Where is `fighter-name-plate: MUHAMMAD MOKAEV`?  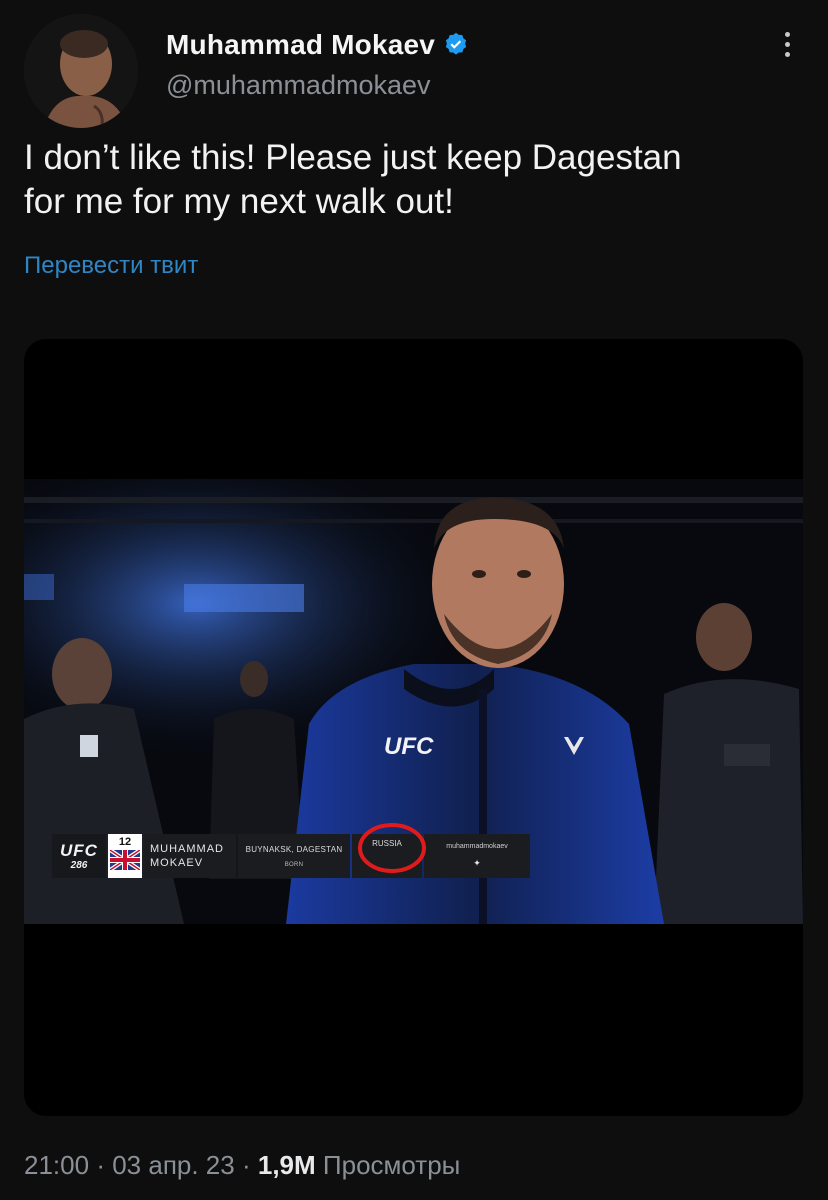
fighter-name-plate: MUHAMMAD MOKAEV is located at coordinates (190, 856).